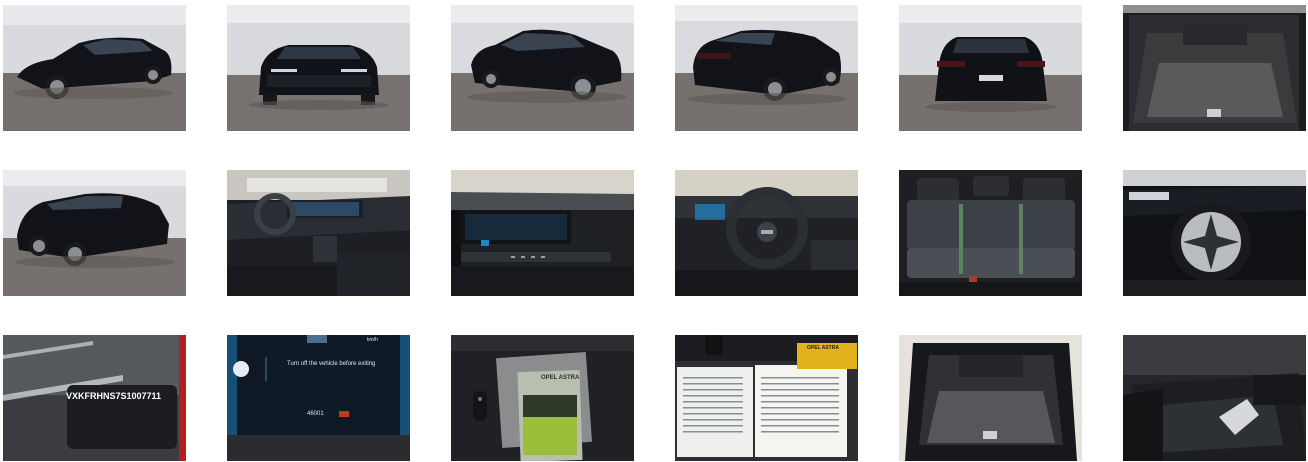 The height and width of the screenshot is (462, 1308). What do you see at coordinates (114, 396) in the screenshot?
I see `vin-text: VXKFRHNS7S1007711` at bounding box center [114, 396].